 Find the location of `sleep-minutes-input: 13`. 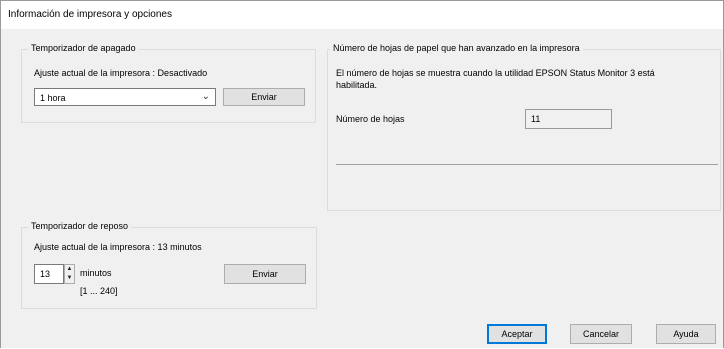

sleep-minutes-input: 13 is located at coordinates (49, 274).